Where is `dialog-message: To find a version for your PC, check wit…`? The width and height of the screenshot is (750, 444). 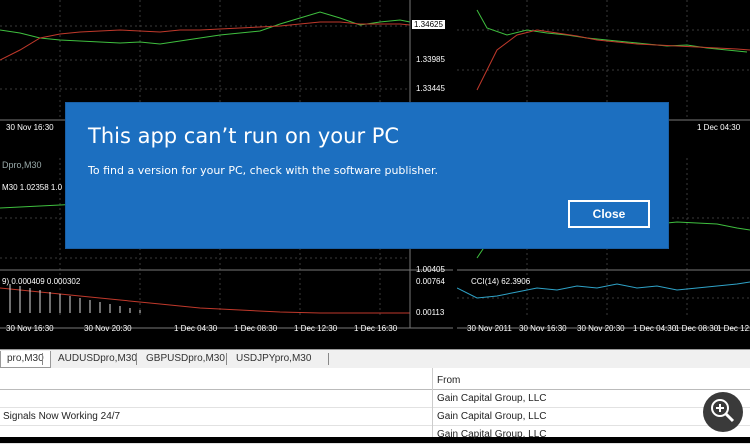
dialog-message: To find a version for your PC, check wit… is located at coordinates (263, 170).